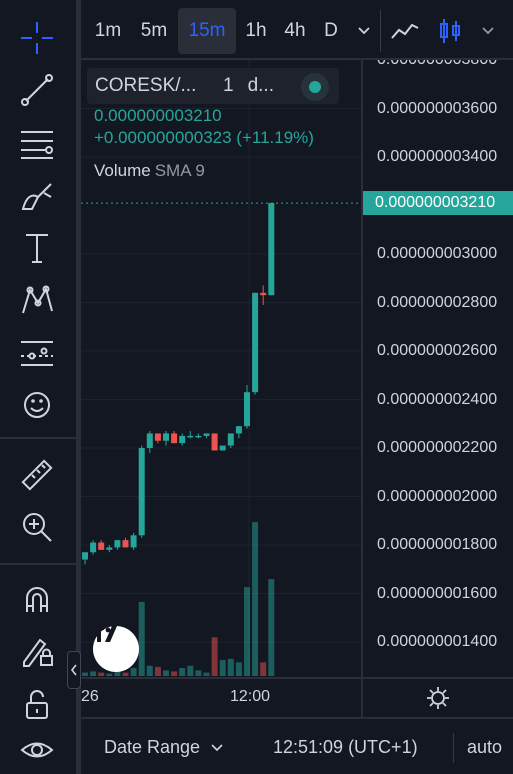 The image size is (513, 774). What do you see at coordinates (105, 634) in the screenshot?
I see `tv-logo-icon` at bounding box center [105, 634].